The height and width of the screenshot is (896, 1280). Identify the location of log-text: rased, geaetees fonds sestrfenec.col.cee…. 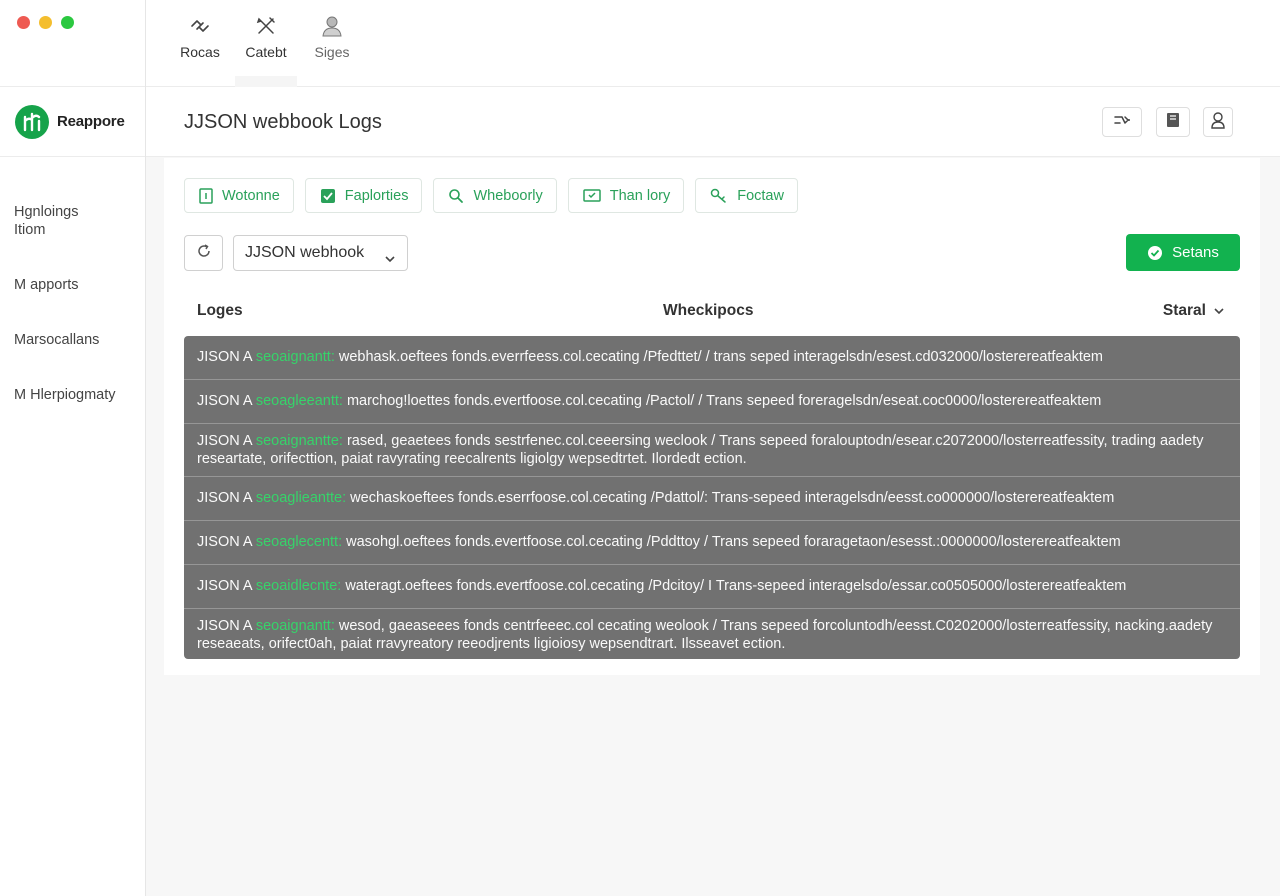
(700, 450).